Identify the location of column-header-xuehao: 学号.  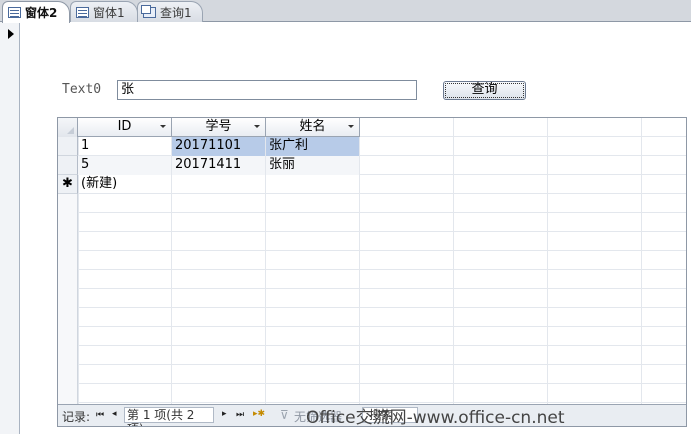
(219, 127).